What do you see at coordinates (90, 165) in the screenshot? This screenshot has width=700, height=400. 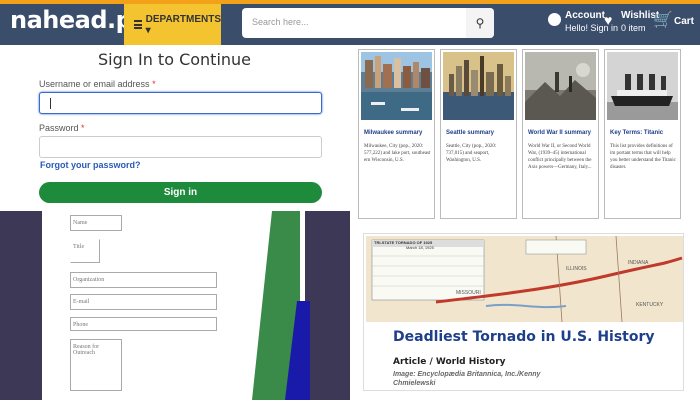 I see `forgot-password-link: Forgot your password?` at bounding box center [90, 165].